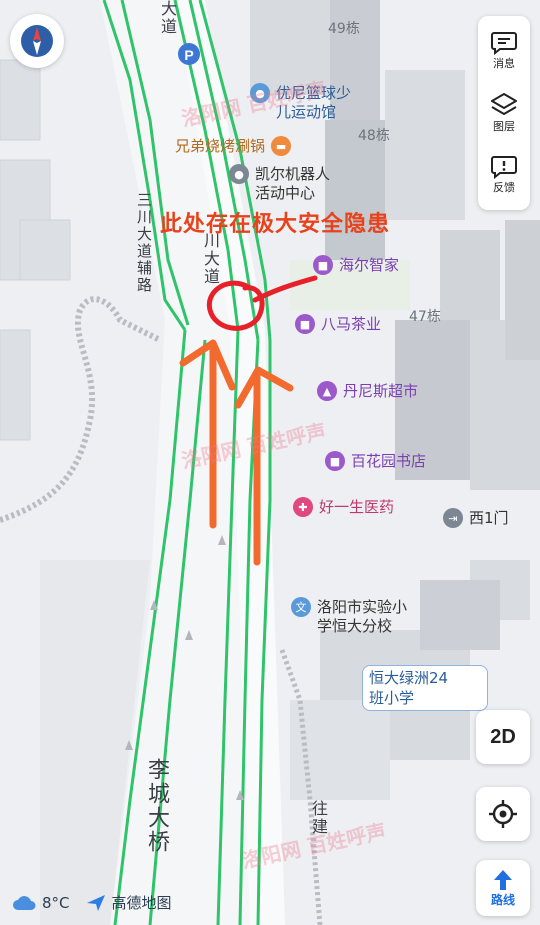 The height and width of the screenshot is (925, 540). I want to click on map-toolbar: 消息 图层 反馈, so click(504, 113).